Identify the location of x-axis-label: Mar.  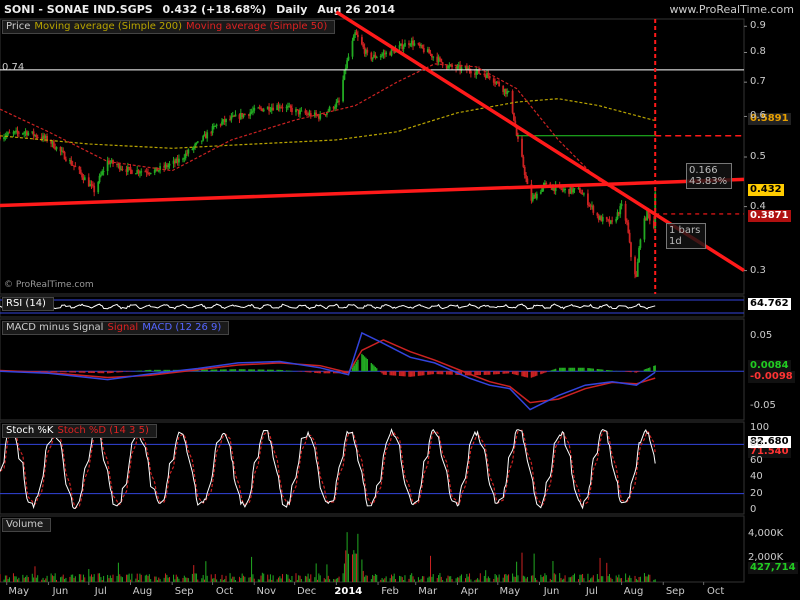
(428, 591).